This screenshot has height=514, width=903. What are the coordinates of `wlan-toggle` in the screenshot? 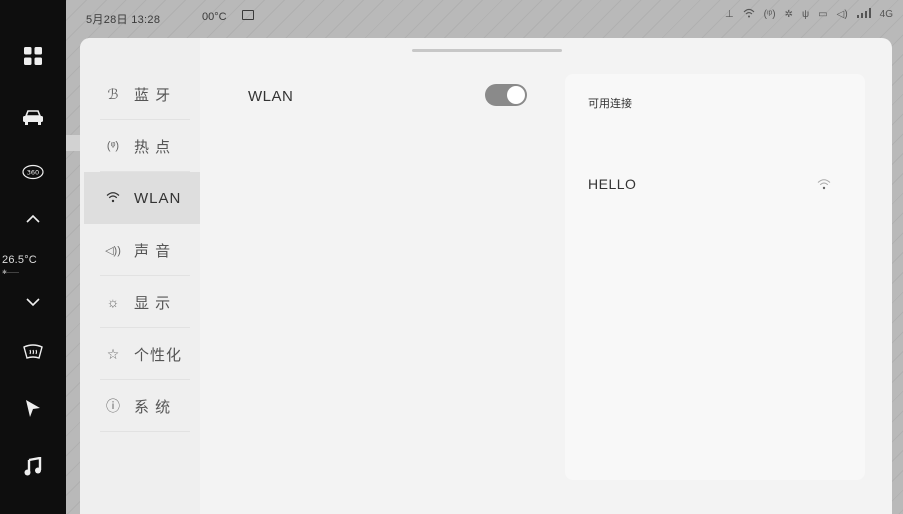 It's located at (506, 95).